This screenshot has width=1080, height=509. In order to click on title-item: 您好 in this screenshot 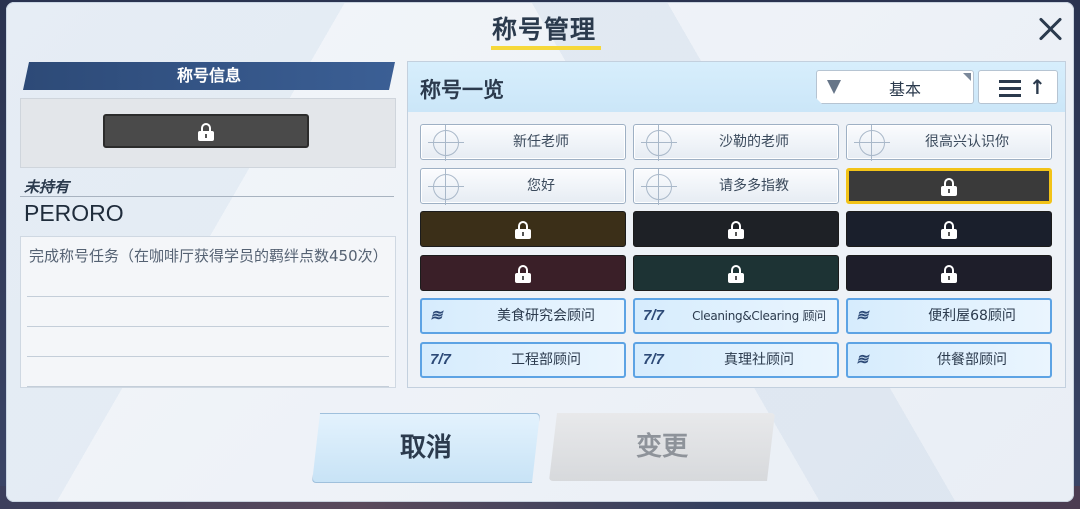, I will do `click(523, 186)`.